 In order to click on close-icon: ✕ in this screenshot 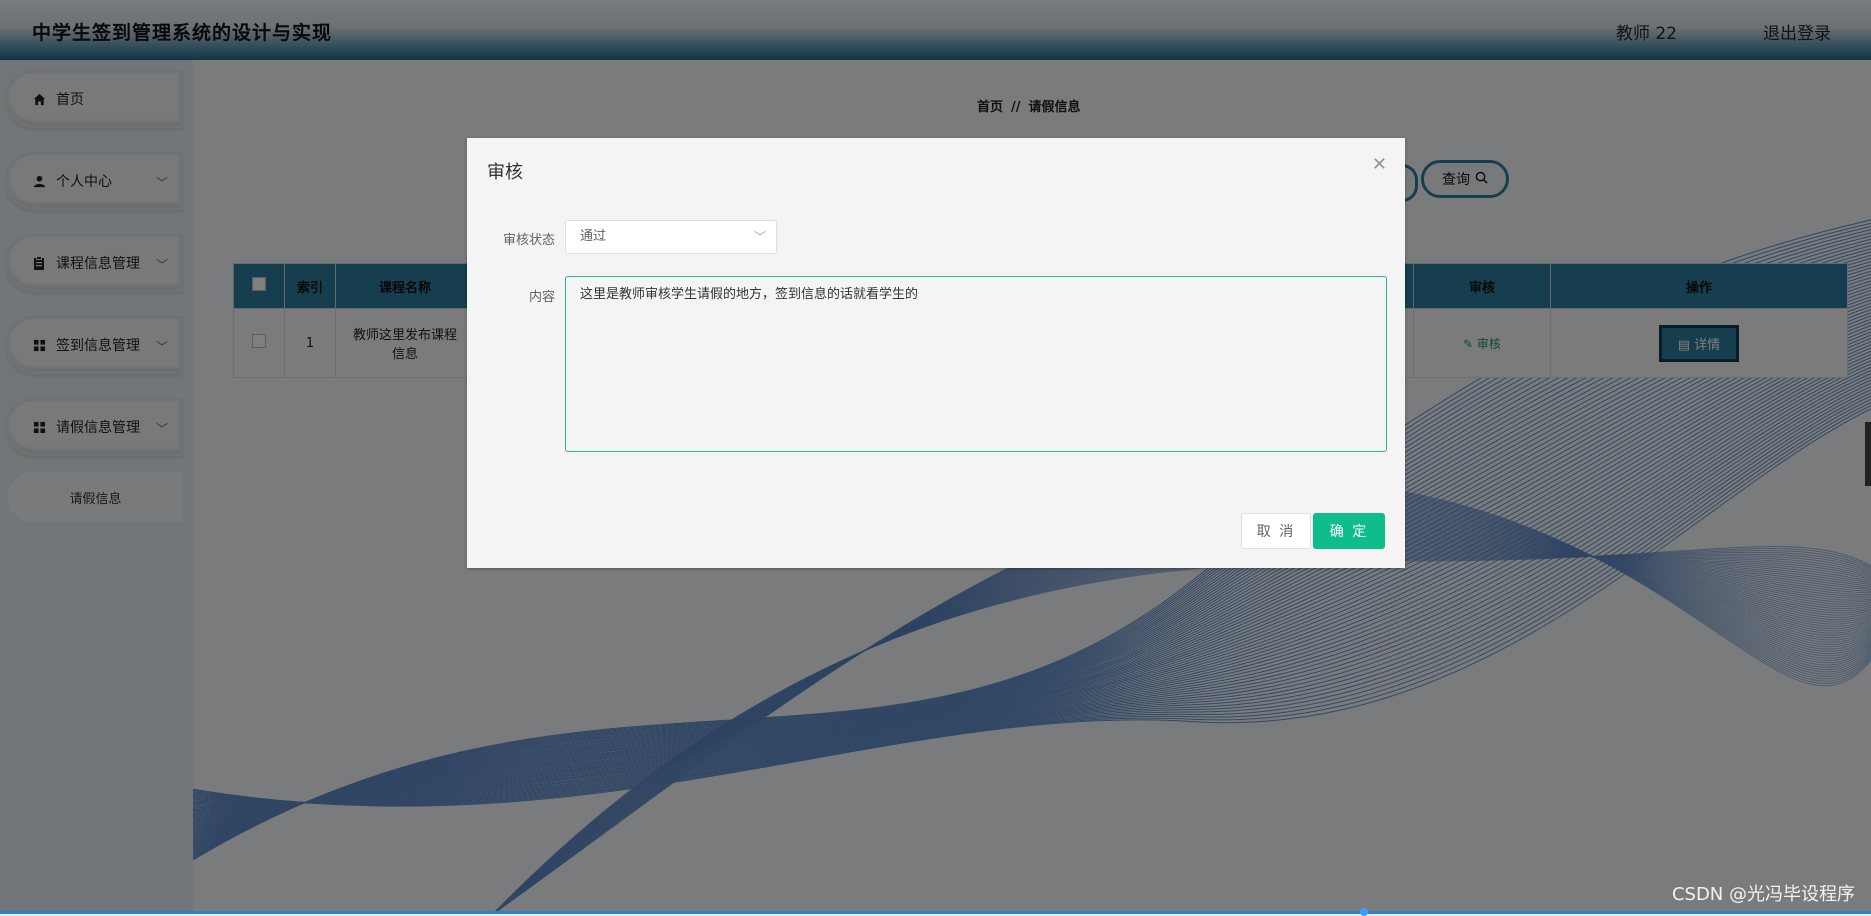, I will do `click(1379, 164)`.